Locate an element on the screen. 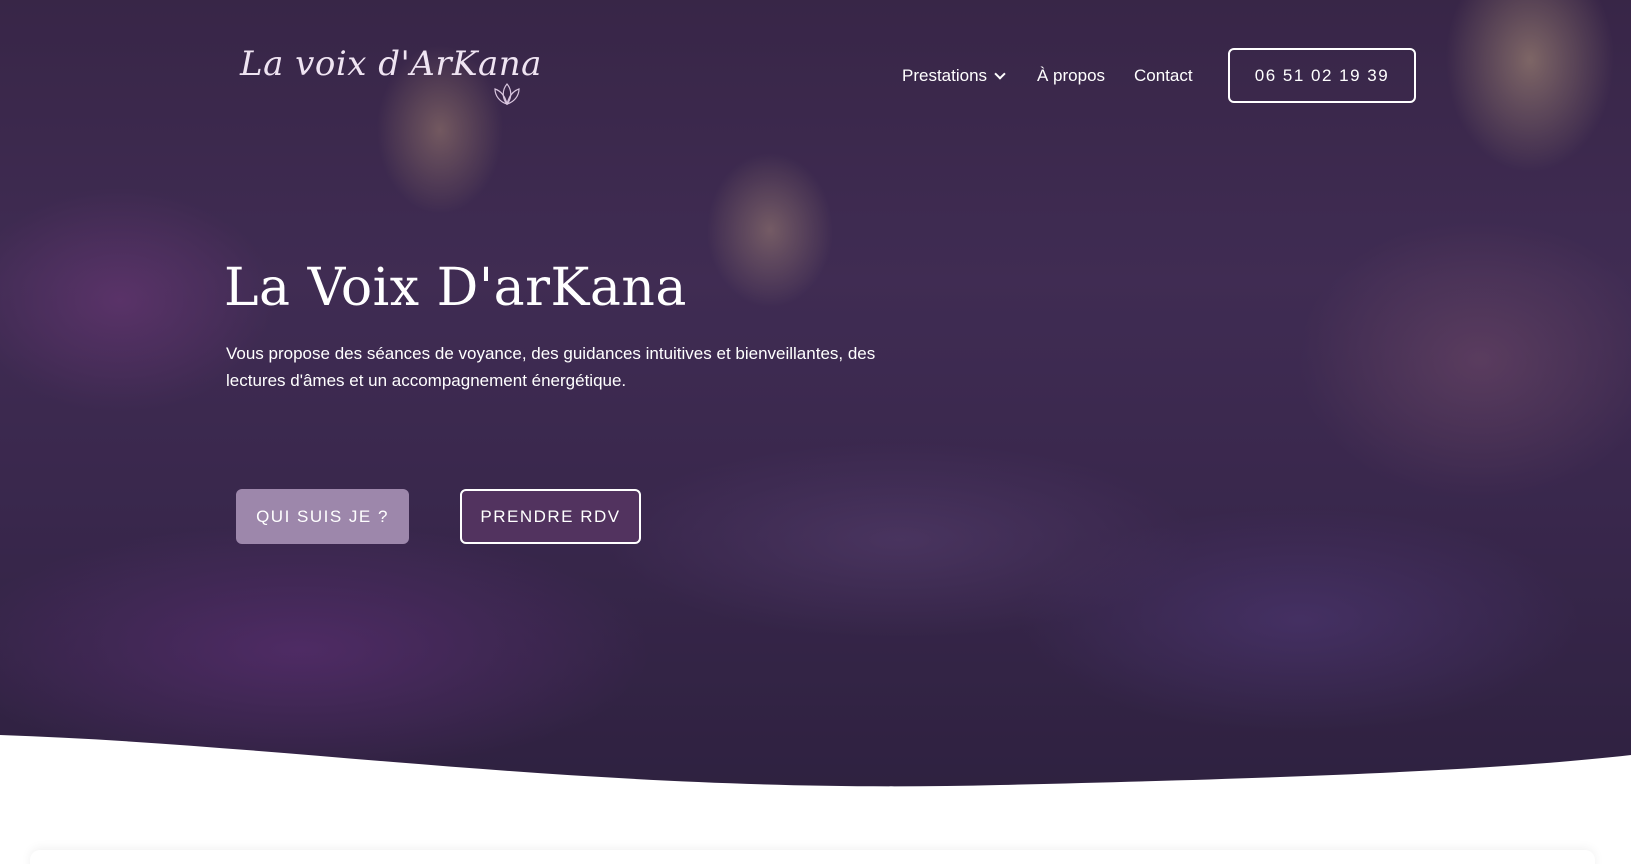 The height and width of the screenshot is (864, 1631). nav-contact: Contact is located at coordinates (1163, 76).